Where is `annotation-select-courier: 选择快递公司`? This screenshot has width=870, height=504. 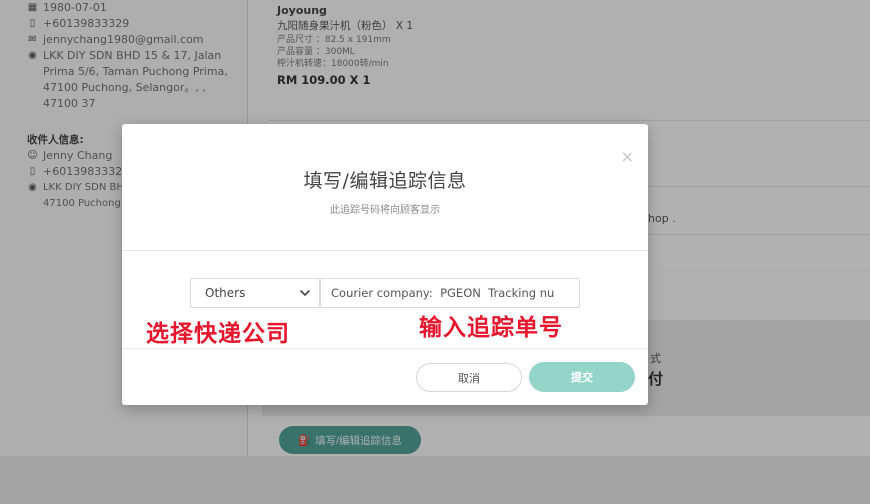 annotation-select-courier: 选择快递公司 is located at coordinates (218, 334).